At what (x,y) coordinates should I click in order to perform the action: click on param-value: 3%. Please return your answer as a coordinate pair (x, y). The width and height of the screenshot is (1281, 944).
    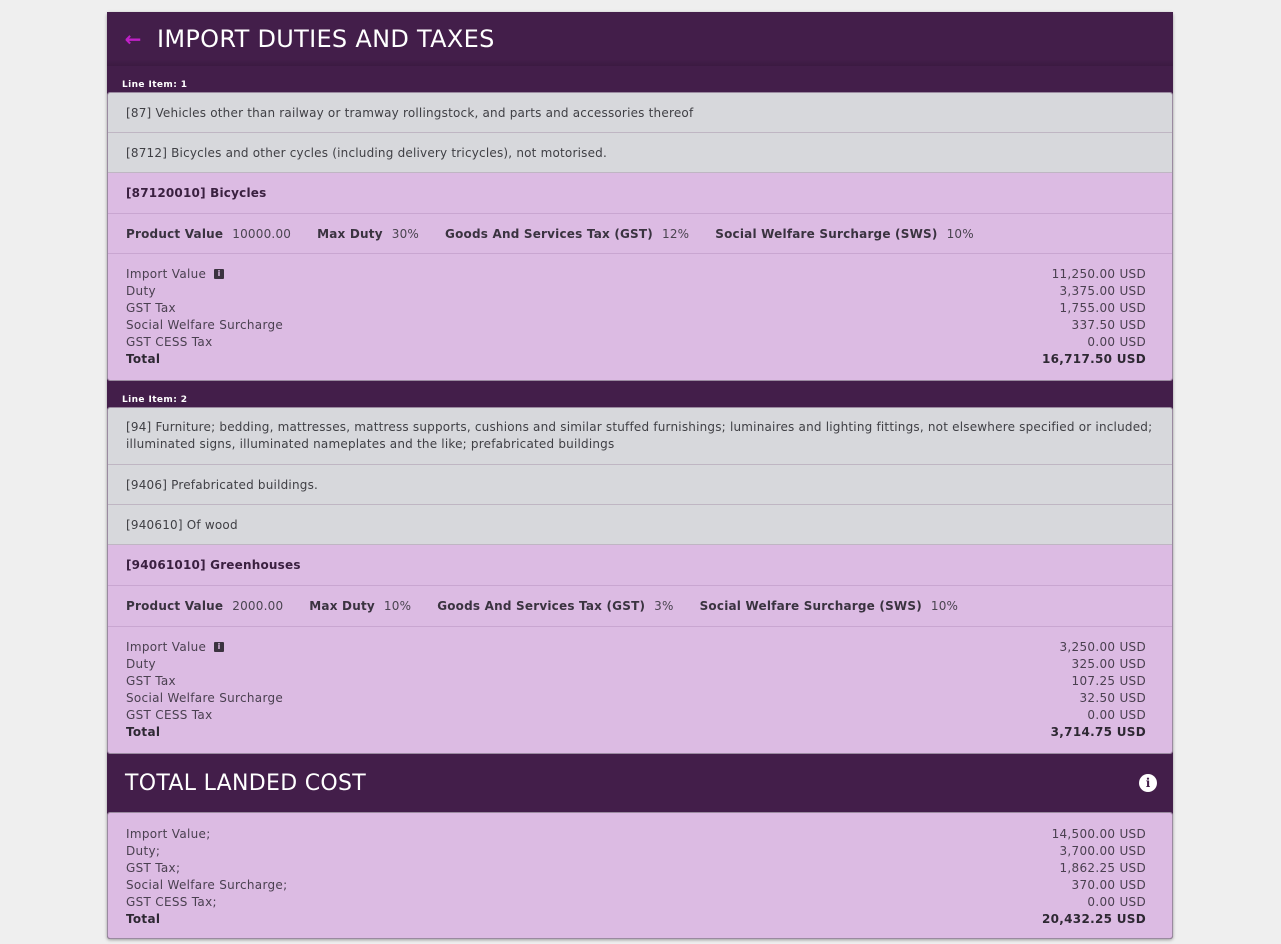
    Looking at the image, I should click on (664, 606).